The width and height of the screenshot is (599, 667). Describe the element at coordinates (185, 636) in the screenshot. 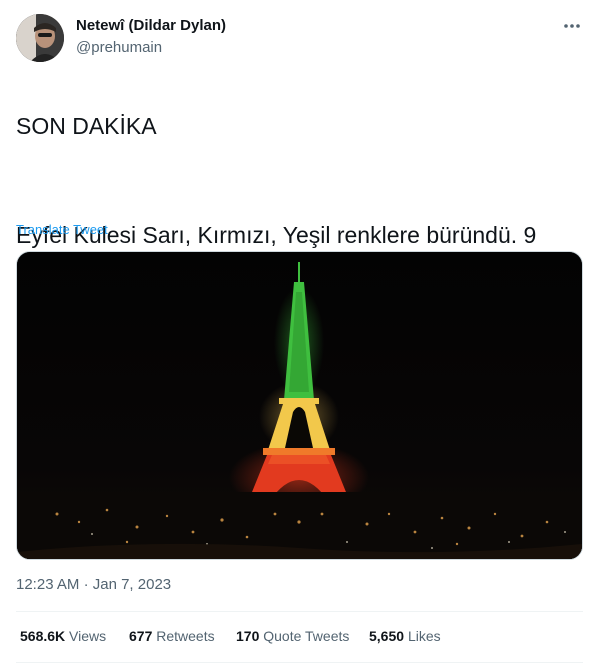

I see `retweets-label: Retweets` at that location.